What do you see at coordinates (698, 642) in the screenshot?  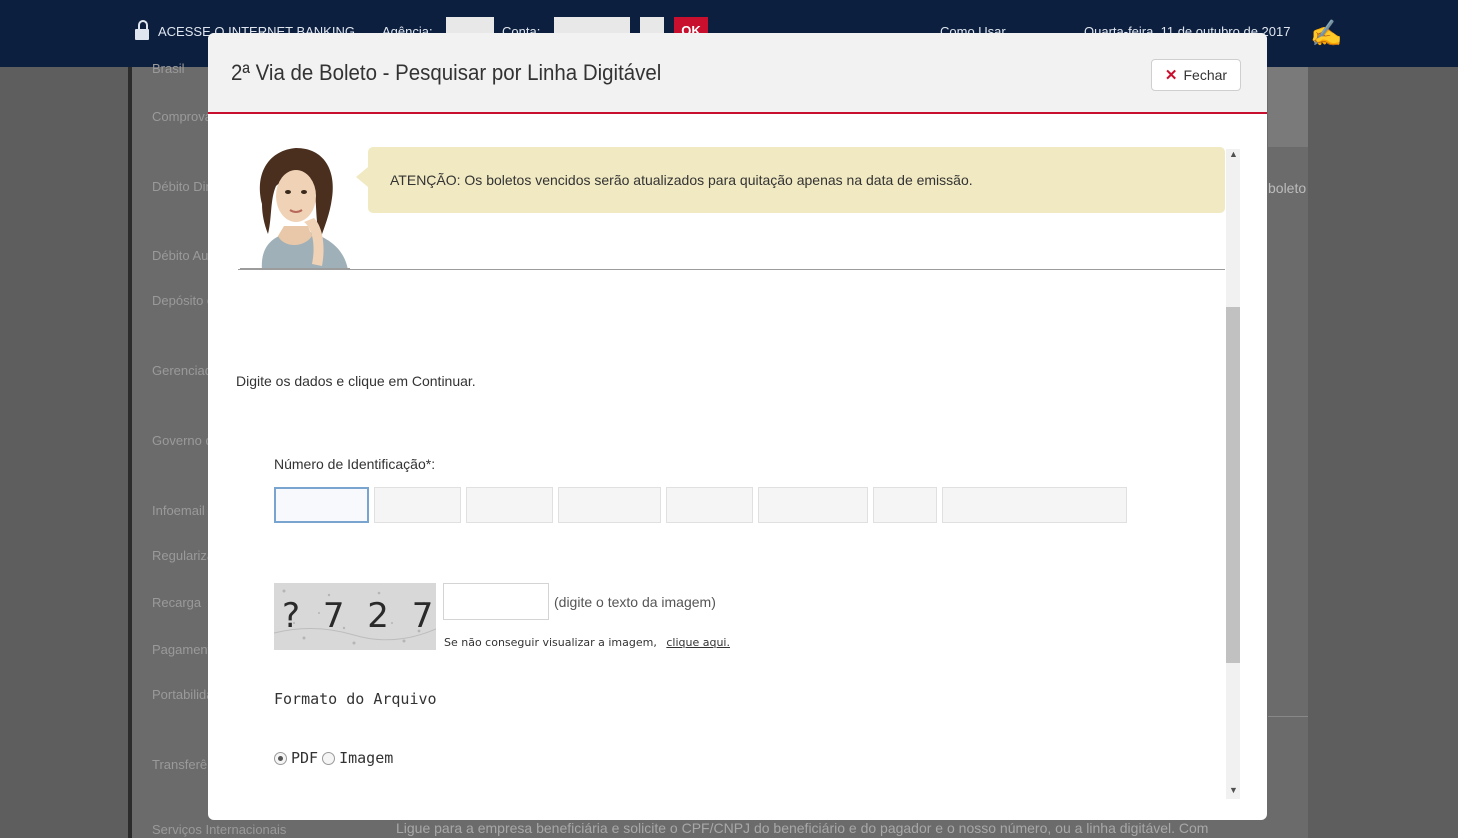 I see `captcha-refresh-link: clique aqui.` at bounding box center [698, 642].